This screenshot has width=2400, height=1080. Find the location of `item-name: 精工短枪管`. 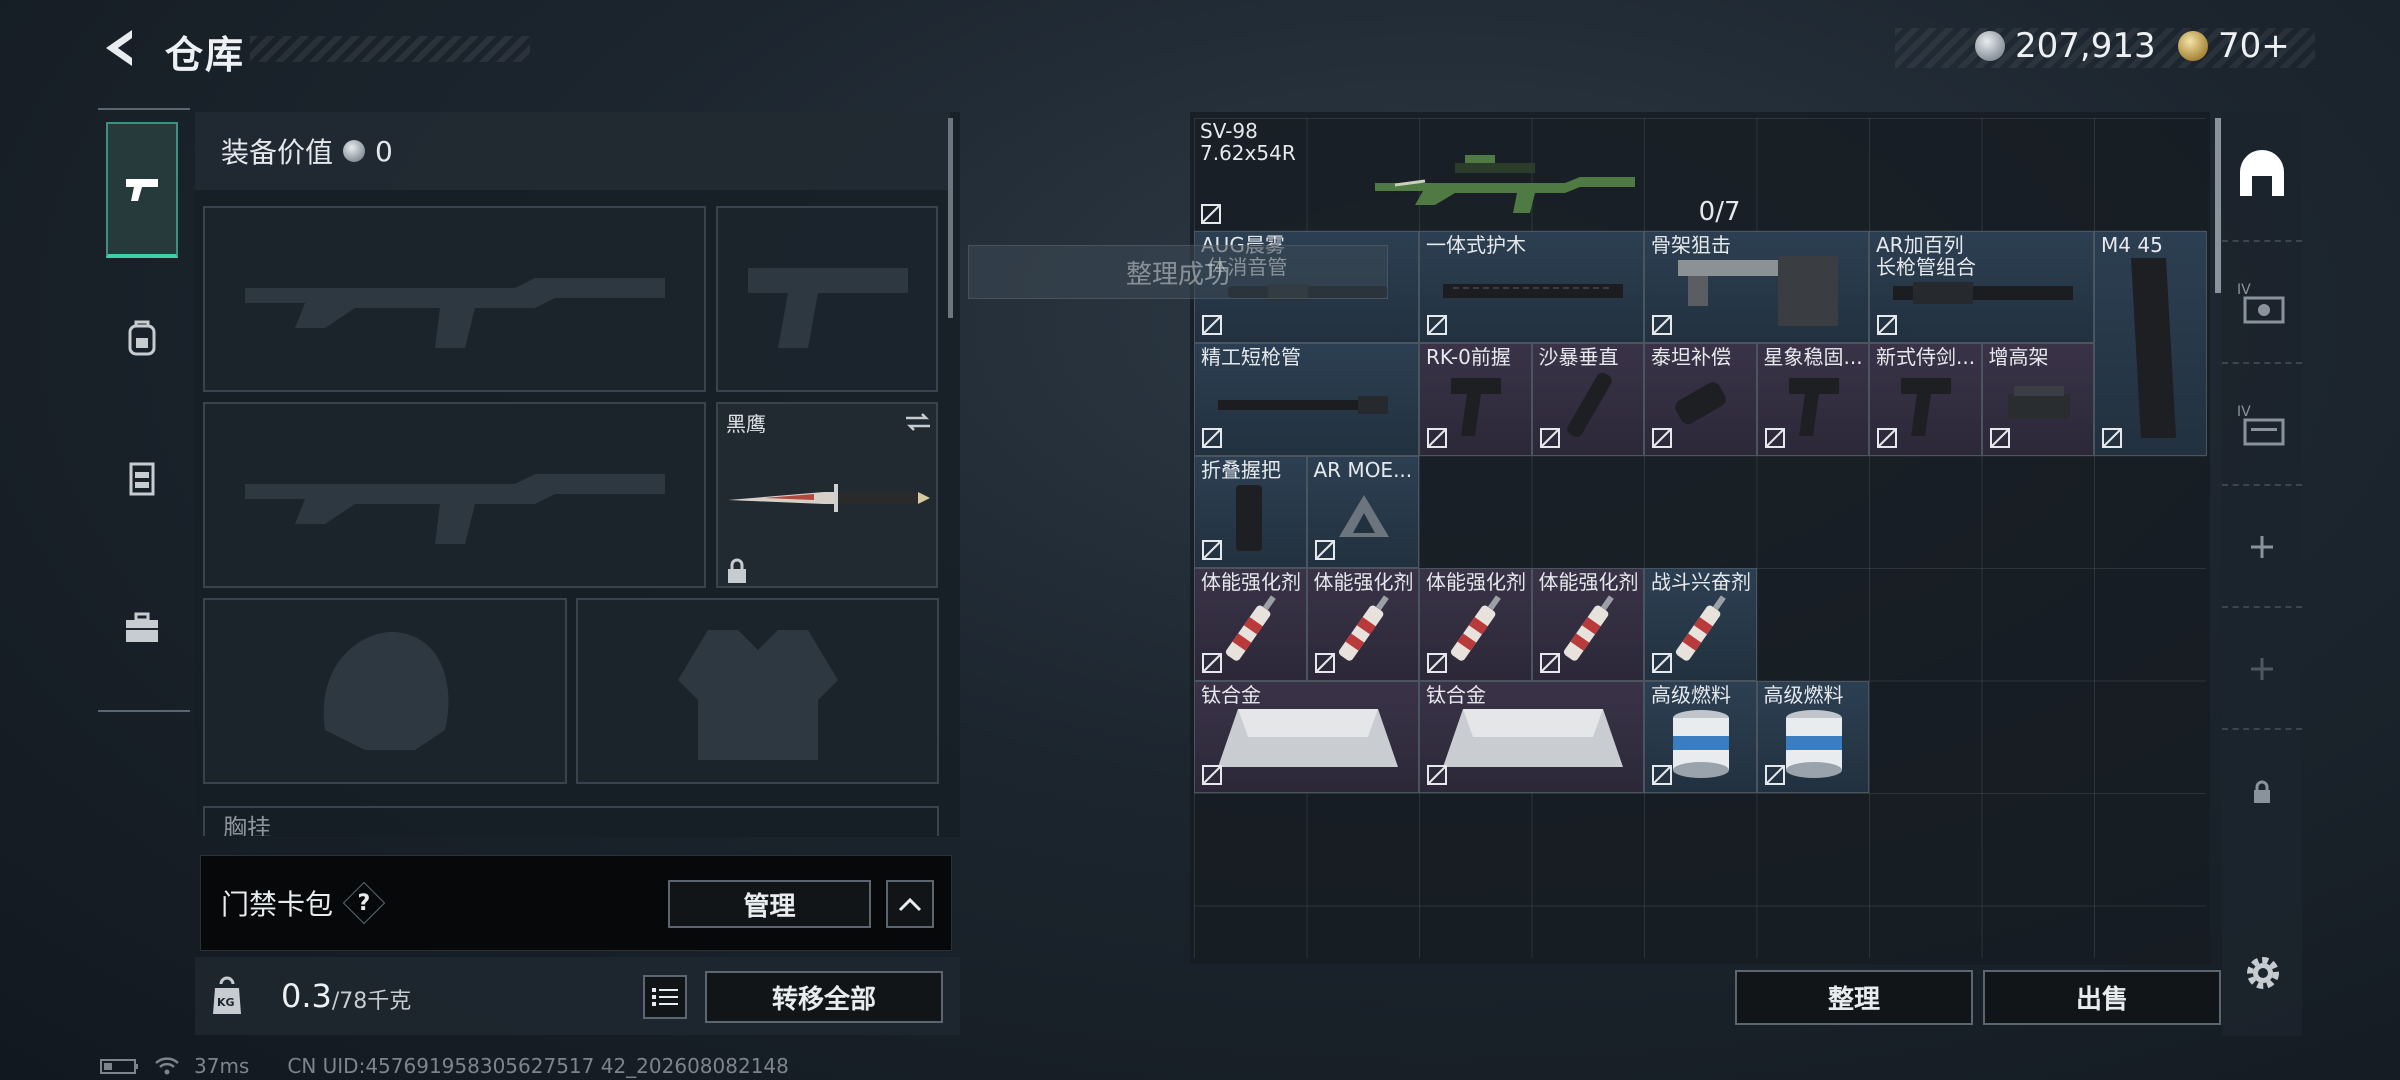

item-name: 精工短枪管 is located at coordinates (1251, 357).